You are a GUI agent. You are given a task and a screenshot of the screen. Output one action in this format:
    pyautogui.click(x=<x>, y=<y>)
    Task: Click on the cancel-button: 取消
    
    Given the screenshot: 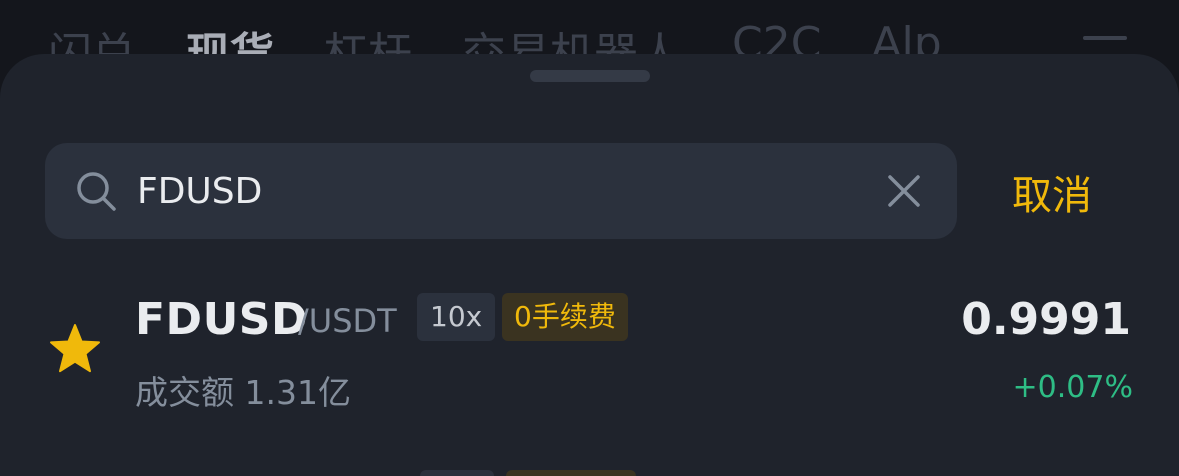 What is the action you would take?
    pyautogui.click(x=1052, y=192)
    